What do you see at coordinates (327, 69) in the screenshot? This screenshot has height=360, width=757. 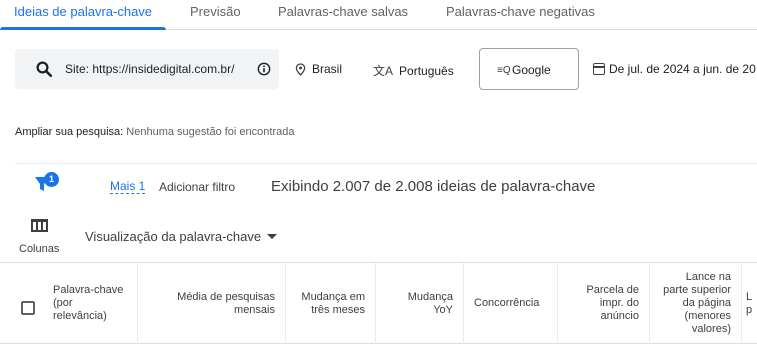 I see `location-label: Brasil` at bounding box center [327, 69].